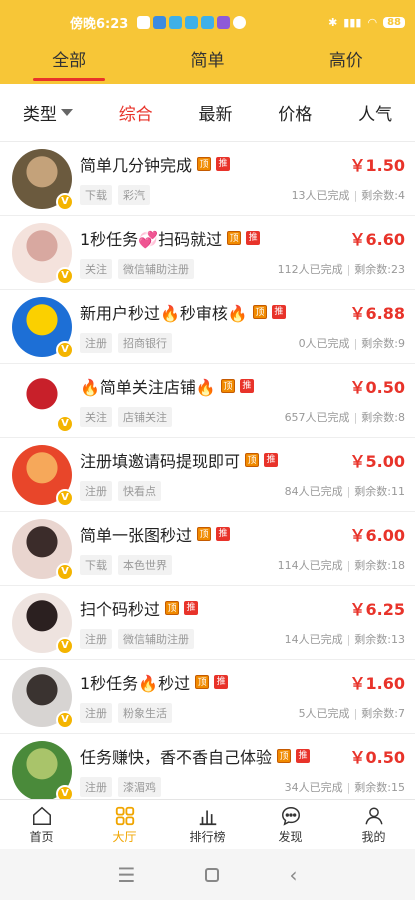 This screenshot has height=900, width=415. Describe the element at coordinates (207, 64) in the screenshot. I see `tab-simple: 简单` at that location.